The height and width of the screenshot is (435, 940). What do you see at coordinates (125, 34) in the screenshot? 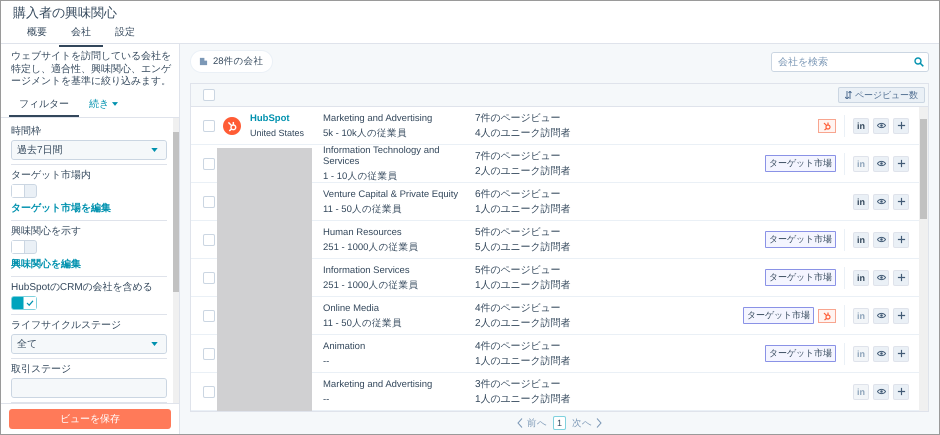
I see `tab: 設定` at bounding box center [125, 34].